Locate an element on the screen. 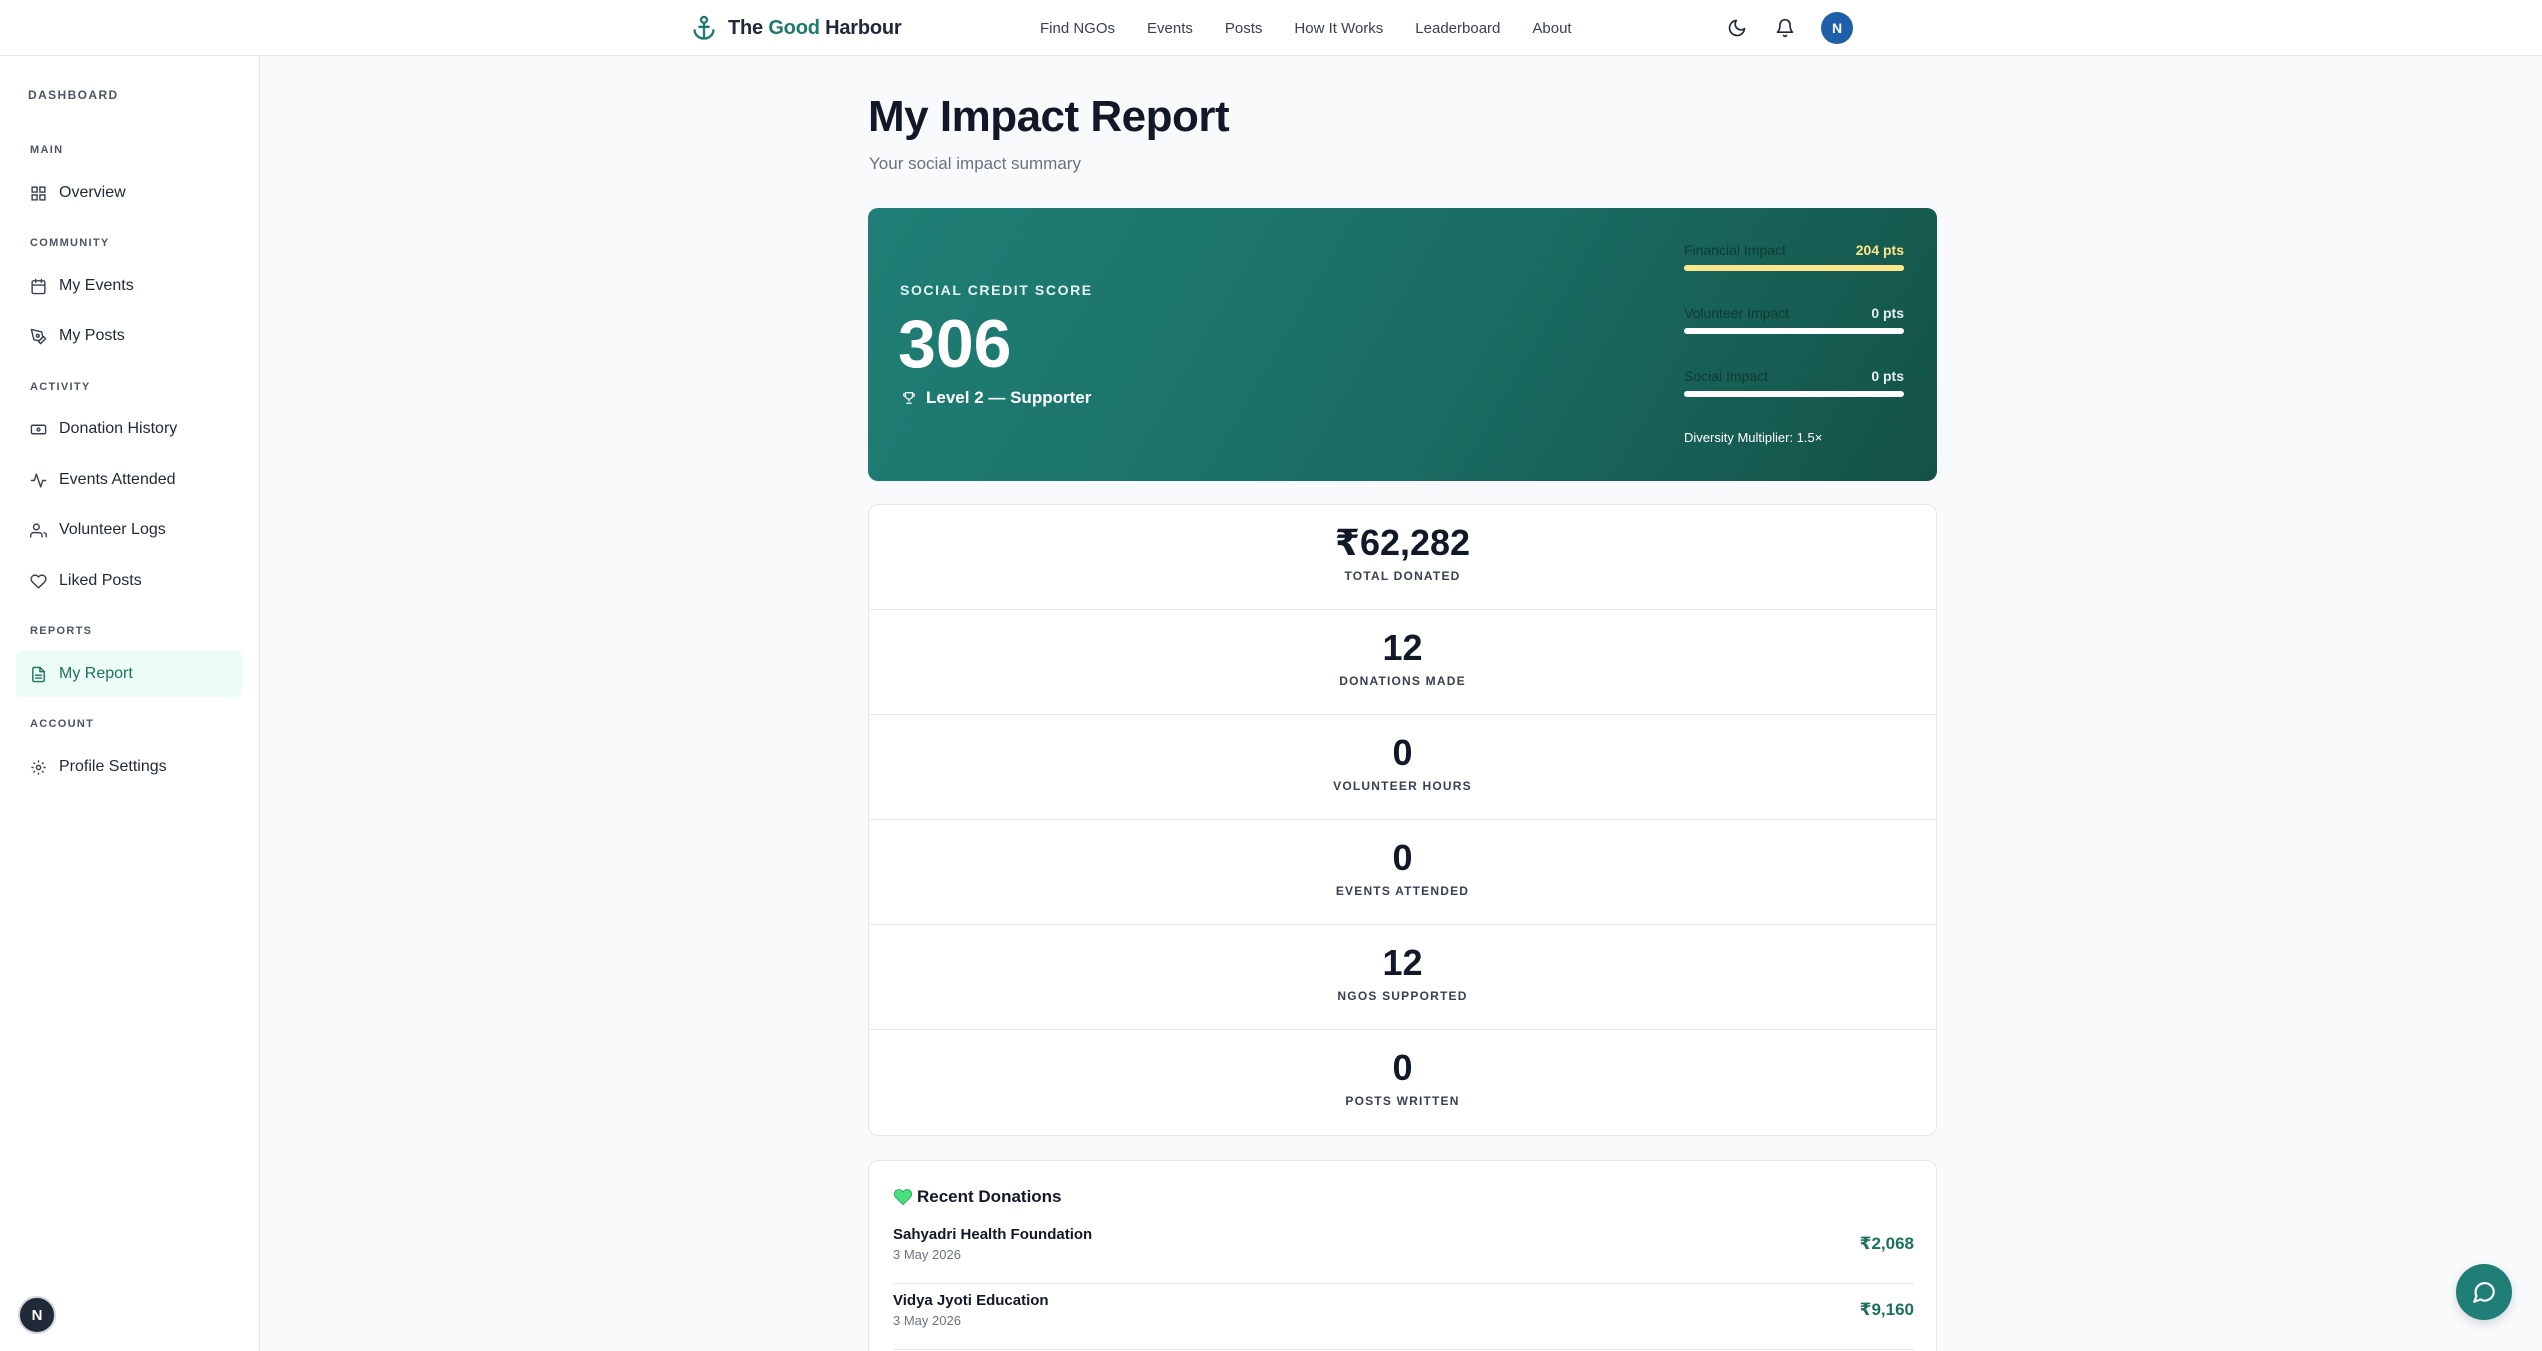 This screenshot has width=2542, height=1351. recent-donations-title: Recent Donations is located at coordinates (977, 1197).